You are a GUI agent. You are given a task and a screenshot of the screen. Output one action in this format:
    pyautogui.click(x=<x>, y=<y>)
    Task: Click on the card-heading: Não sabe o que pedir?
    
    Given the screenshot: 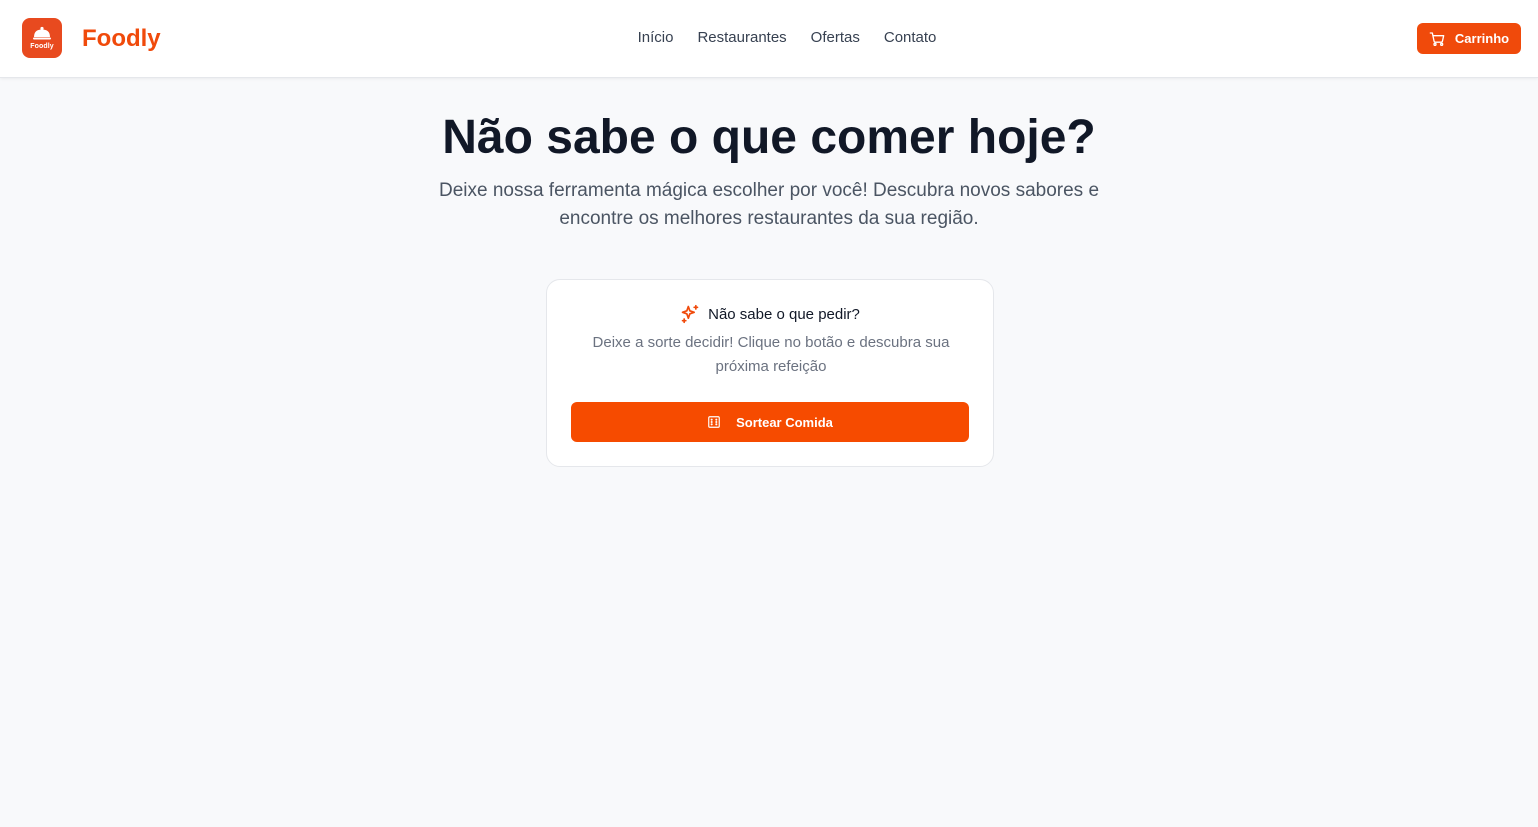 What is the action you would take?
    pyautogui.click(x=770, y=314)
    